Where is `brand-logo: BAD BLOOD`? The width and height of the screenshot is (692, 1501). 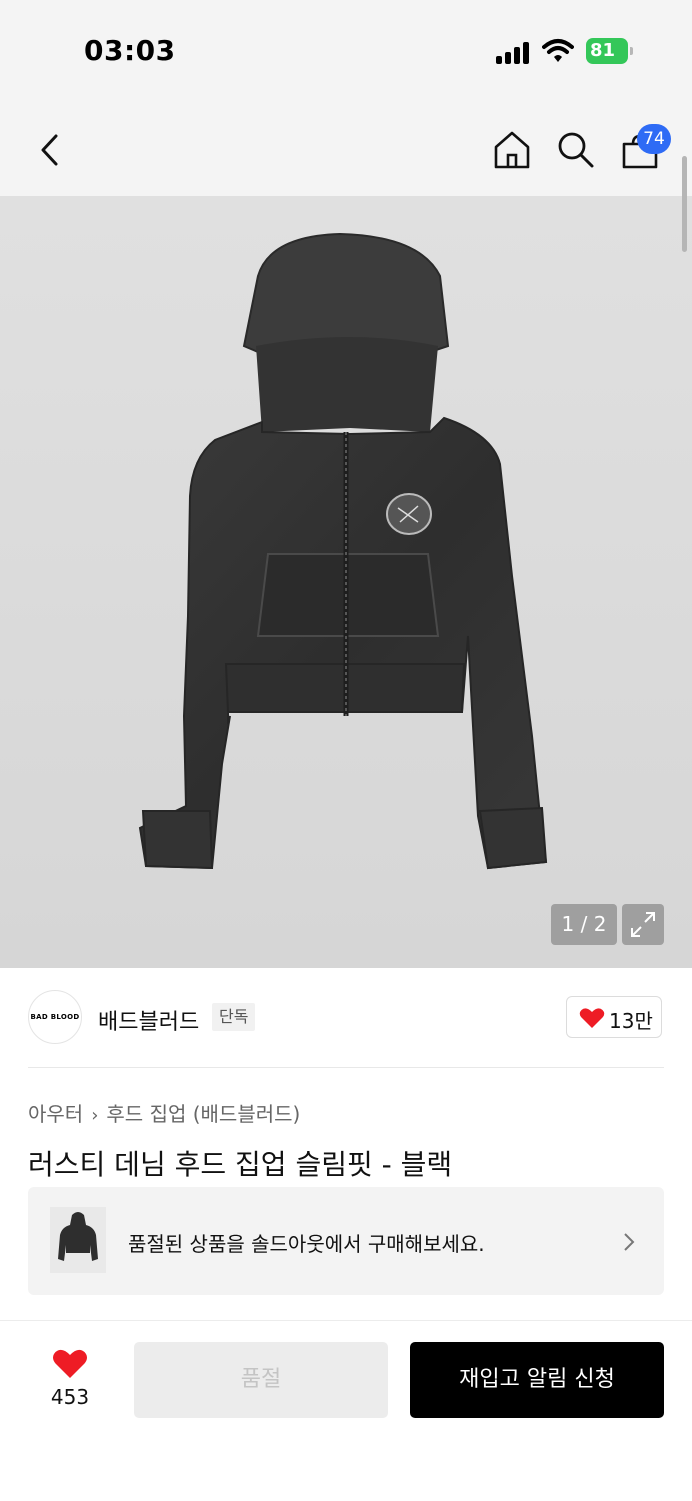
brand-logo: BAD BLOOD is located at coordinates (55, 1017).